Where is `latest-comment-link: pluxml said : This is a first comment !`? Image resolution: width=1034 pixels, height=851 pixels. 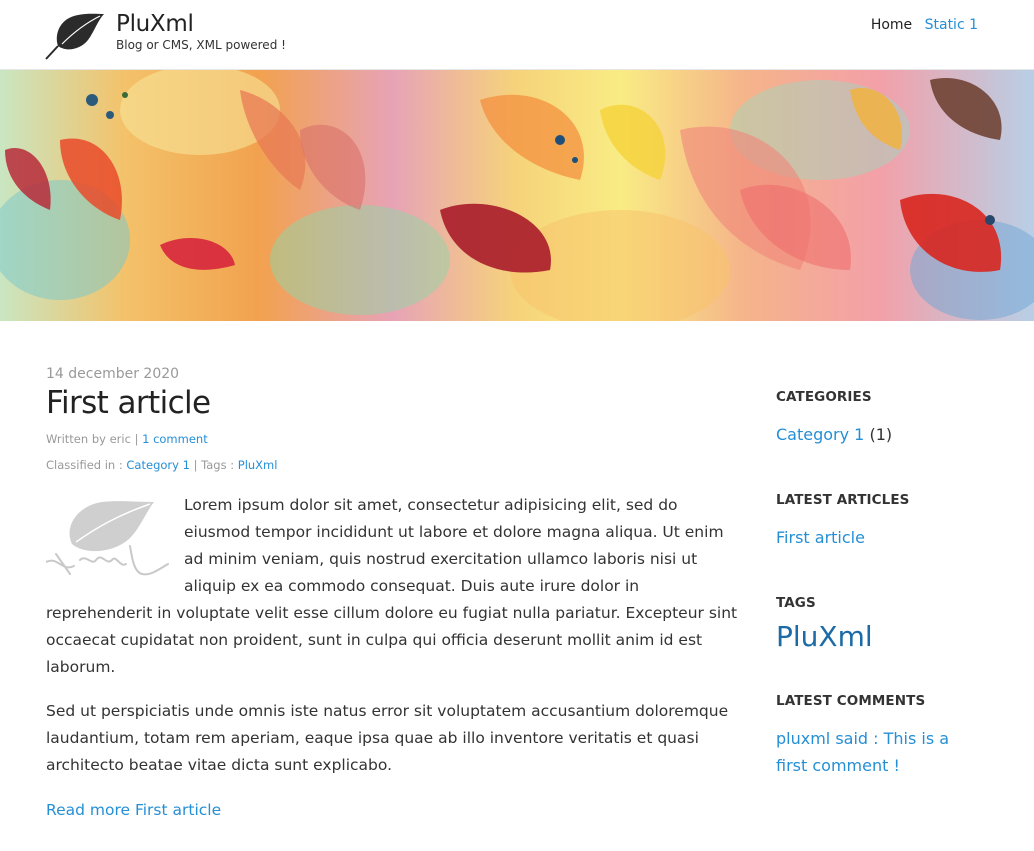
latest-comment-link: pluxml said : This is a first comment ! is located at coordinates (862, 752).